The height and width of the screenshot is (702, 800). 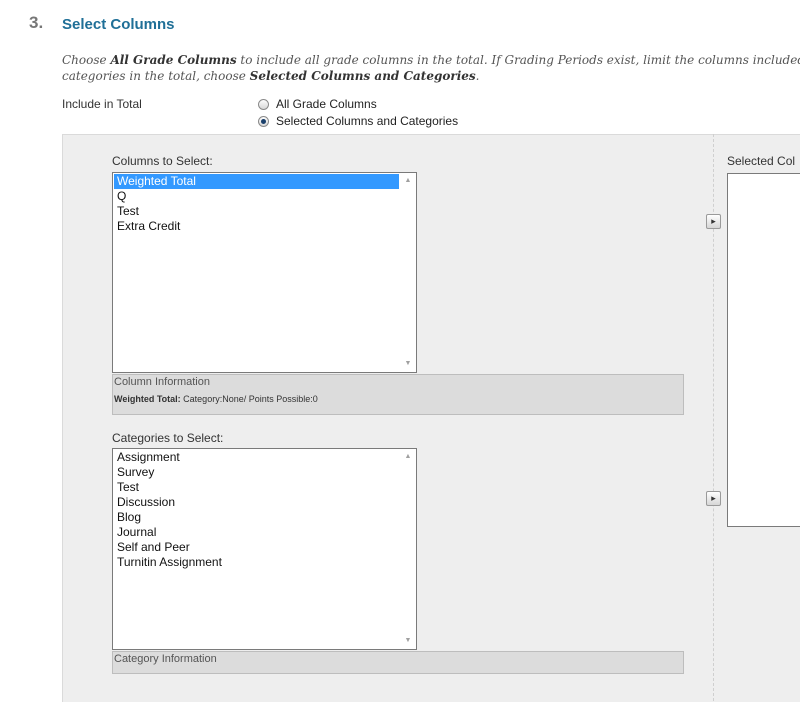 What do you see at coordinates (256, 226) in the screenshot?
I see `list-item: Extra Credit` at bounding box center [256, 226].